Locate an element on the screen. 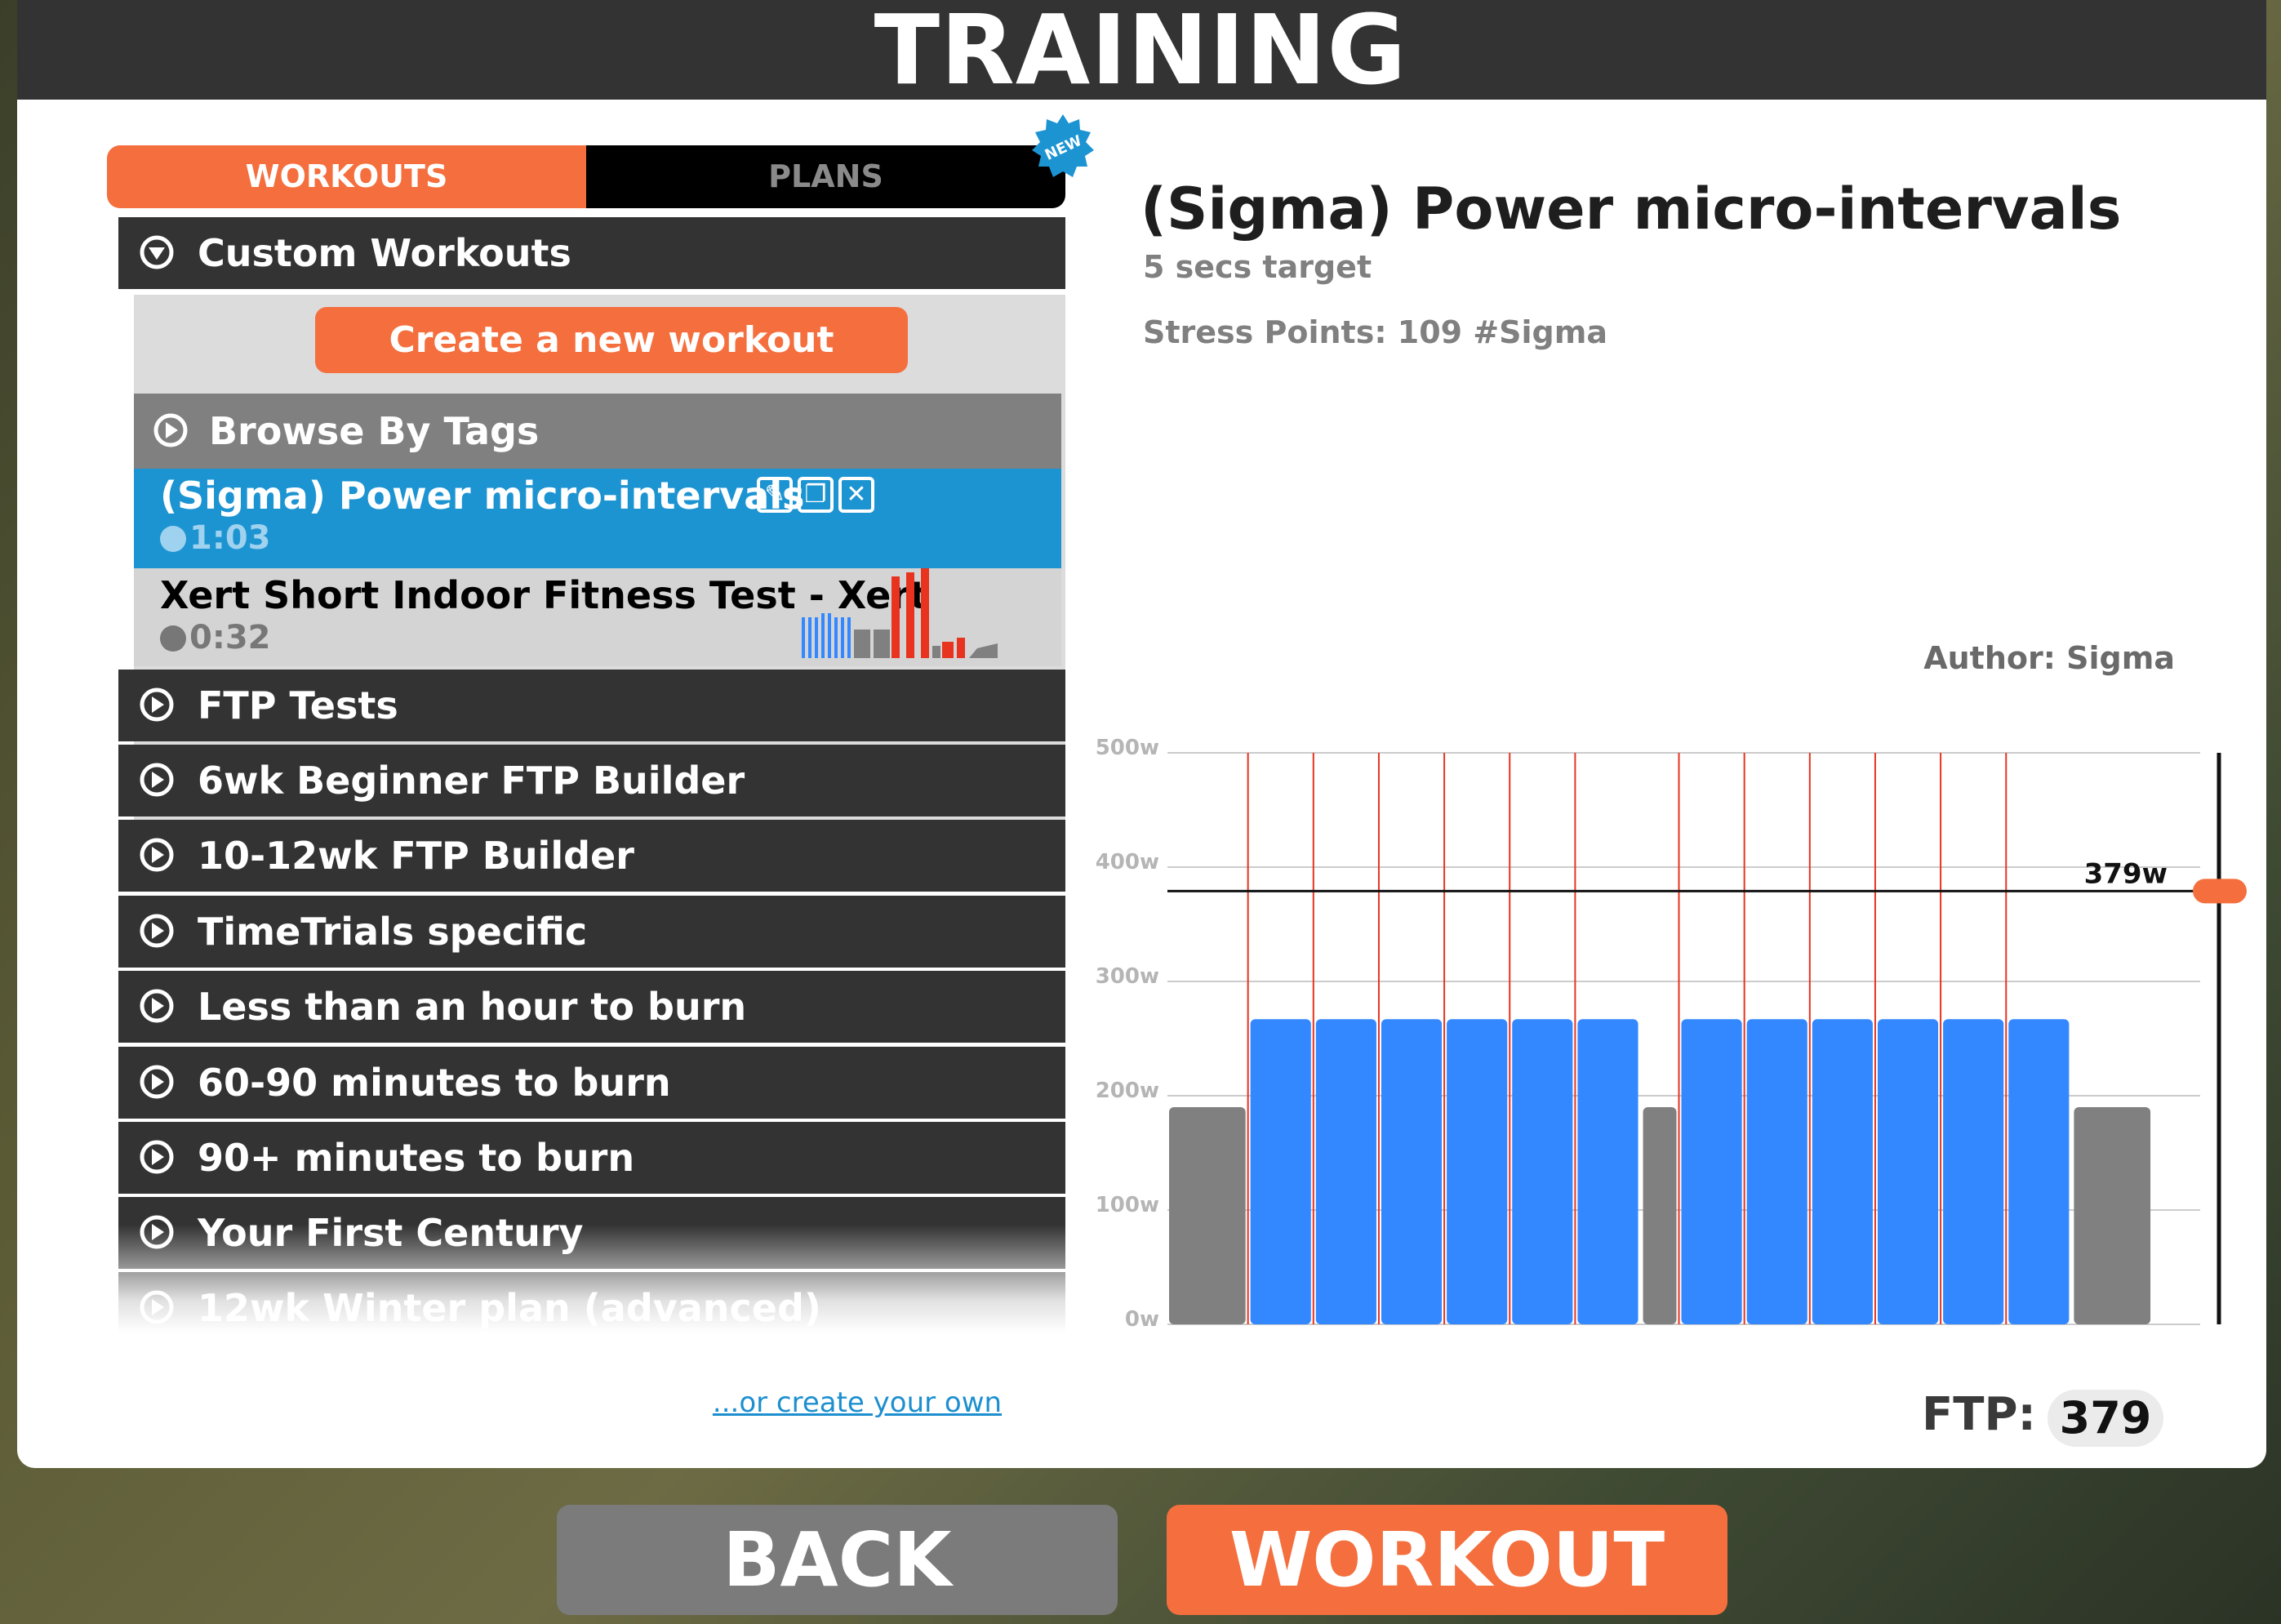  workout-time: 0:32 is located at coordinates (230, 637).